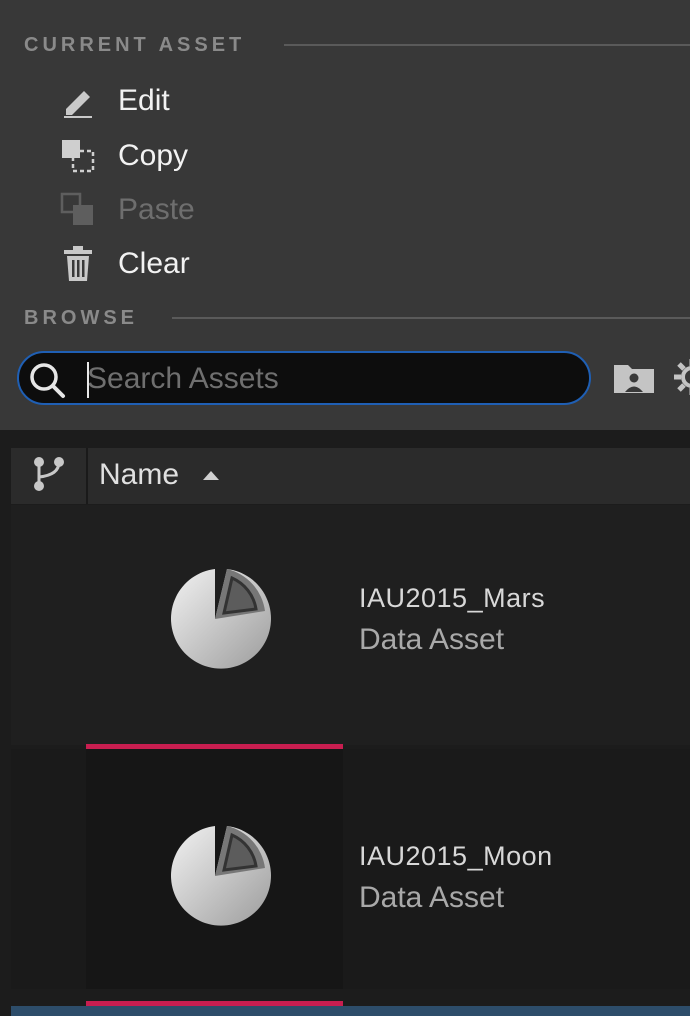 The width and height of the screenshot is (690, 1016). Describe the element at coordinates (452, 598) in the screenshot. I see `asset-name: IAU2015_Mars` at that location.